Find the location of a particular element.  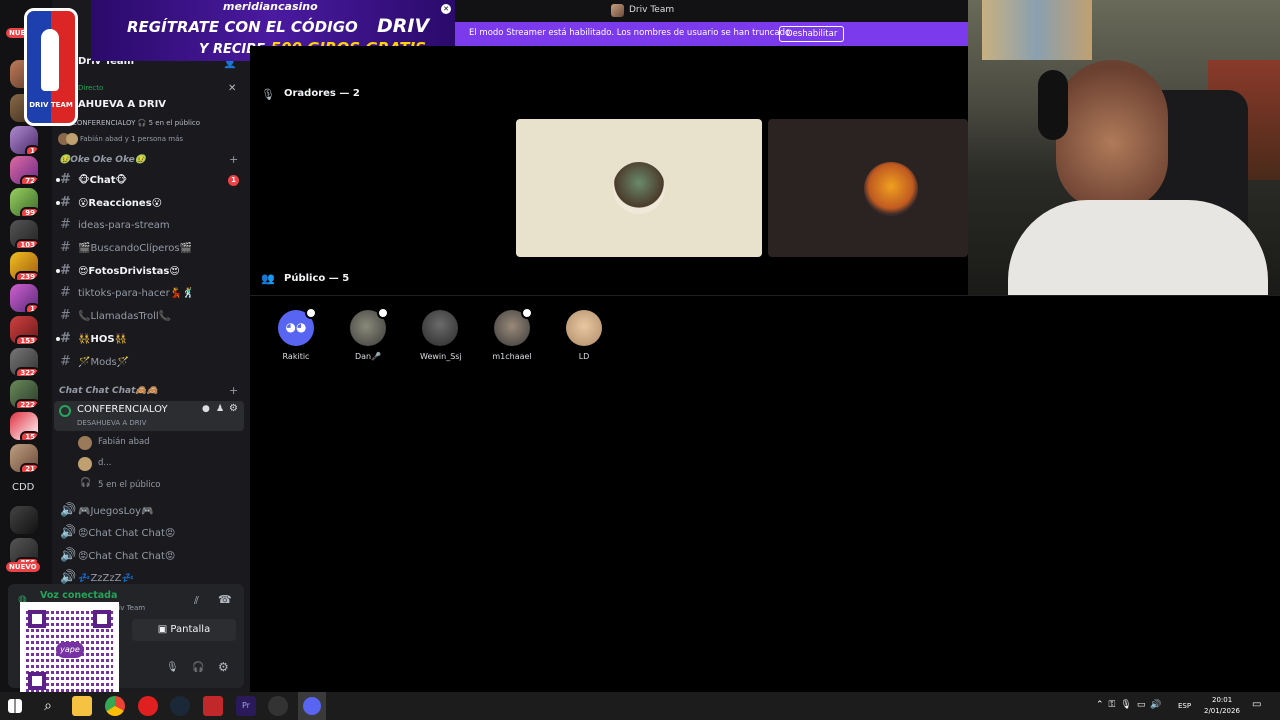

audience-member: Dan🎤 is located at coordinates (368, 334).